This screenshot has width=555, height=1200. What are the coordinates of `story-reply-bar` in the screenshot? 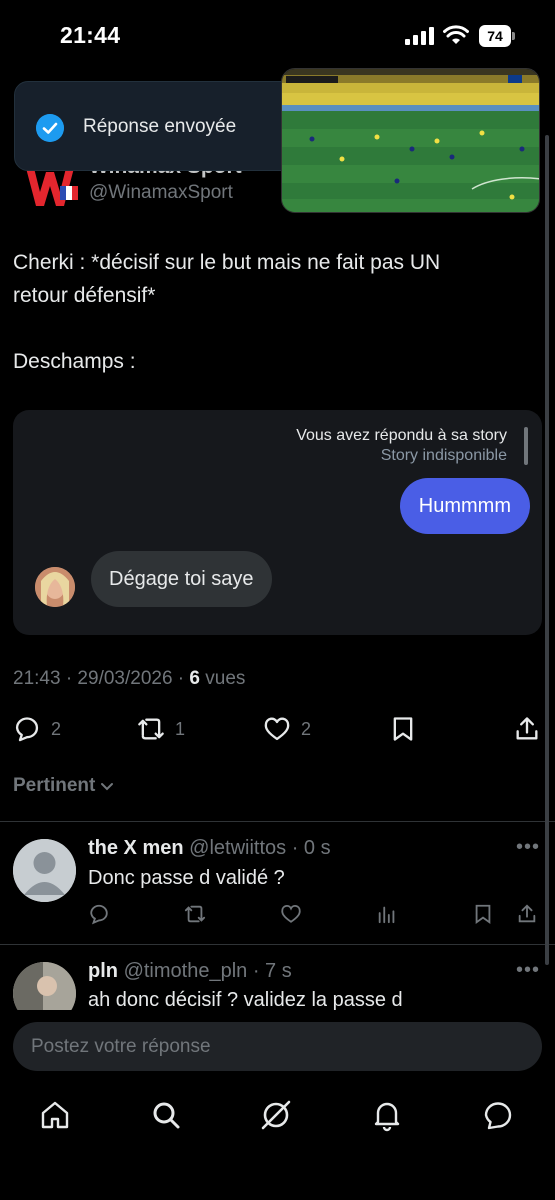 It's located at (526, 446).